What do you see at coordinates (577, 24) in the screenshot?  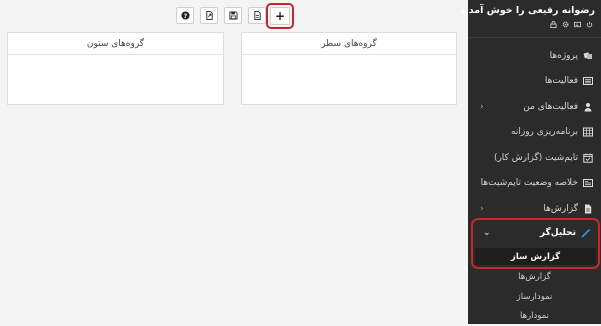 I see `id-card-icon` at bounding box center [577, 24].